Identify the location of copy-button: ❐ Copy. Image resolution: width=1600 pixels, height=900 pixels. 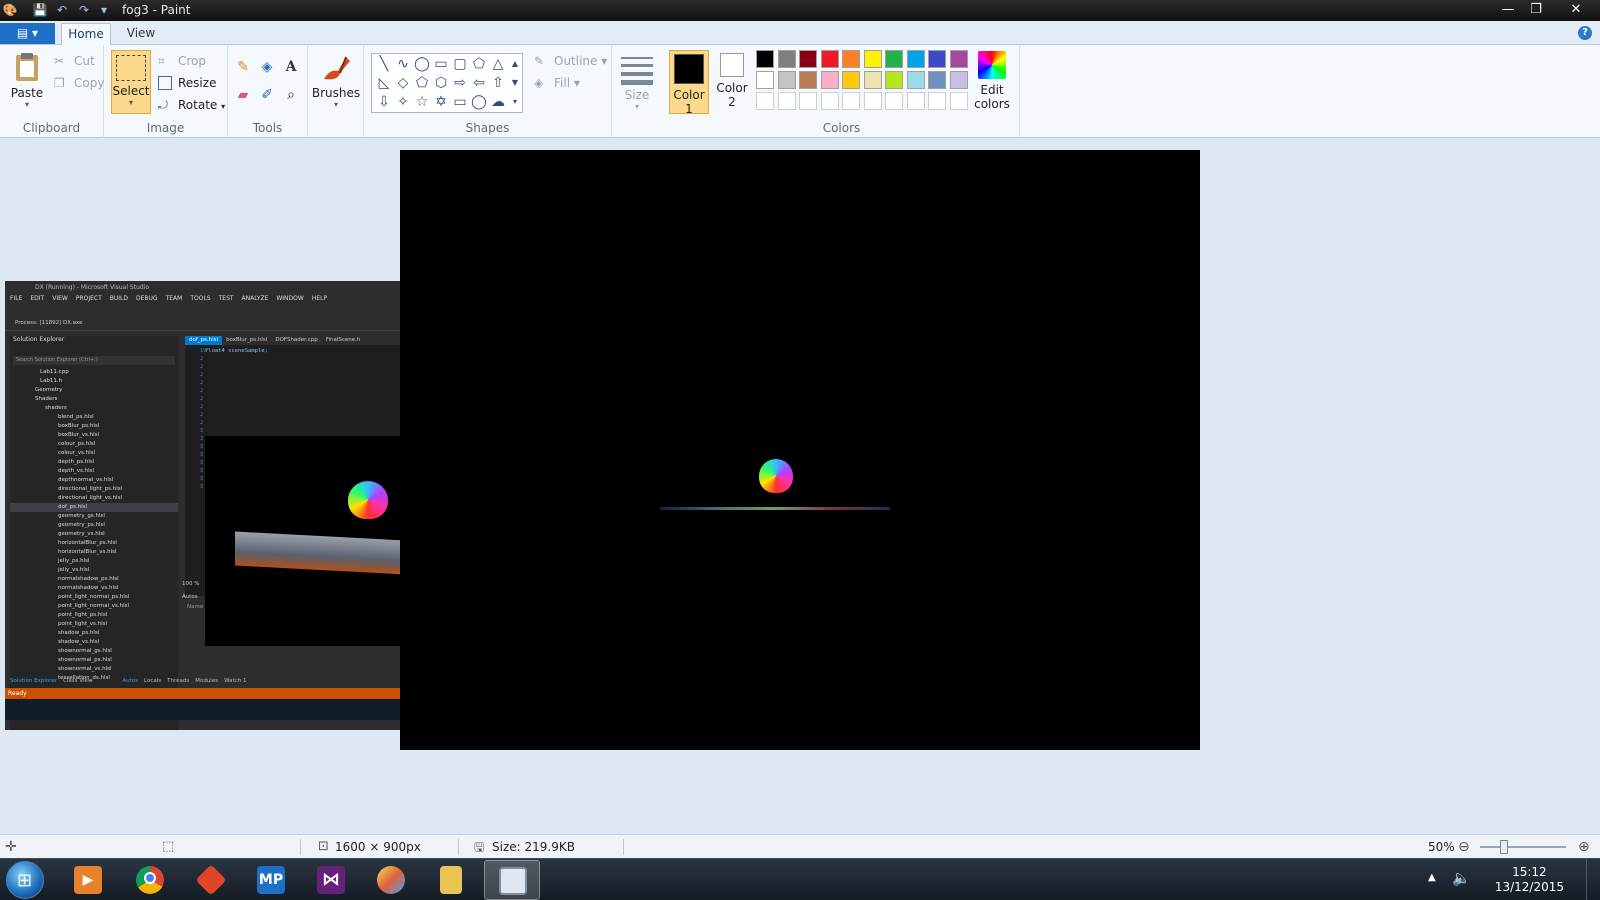
(79, 83).